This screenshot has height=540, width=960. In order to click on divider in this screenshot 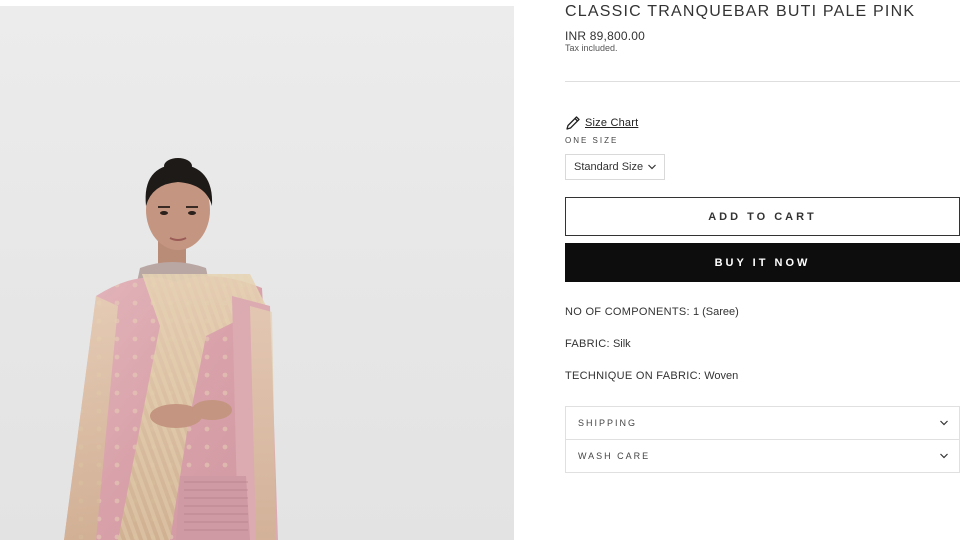, I will do `click(762, 81)`.